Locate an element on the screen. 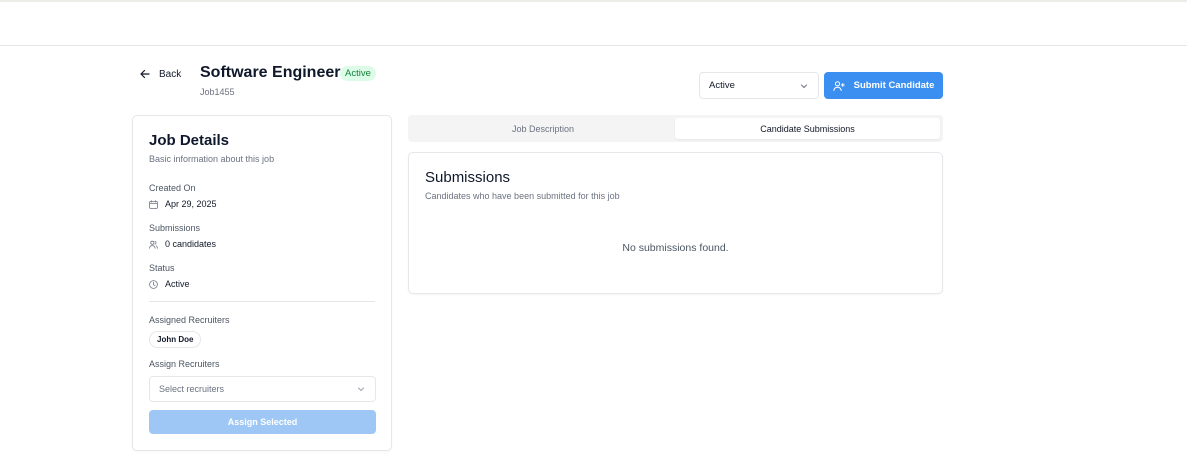  job-status-value: Active is located at coordinates (722, 85).